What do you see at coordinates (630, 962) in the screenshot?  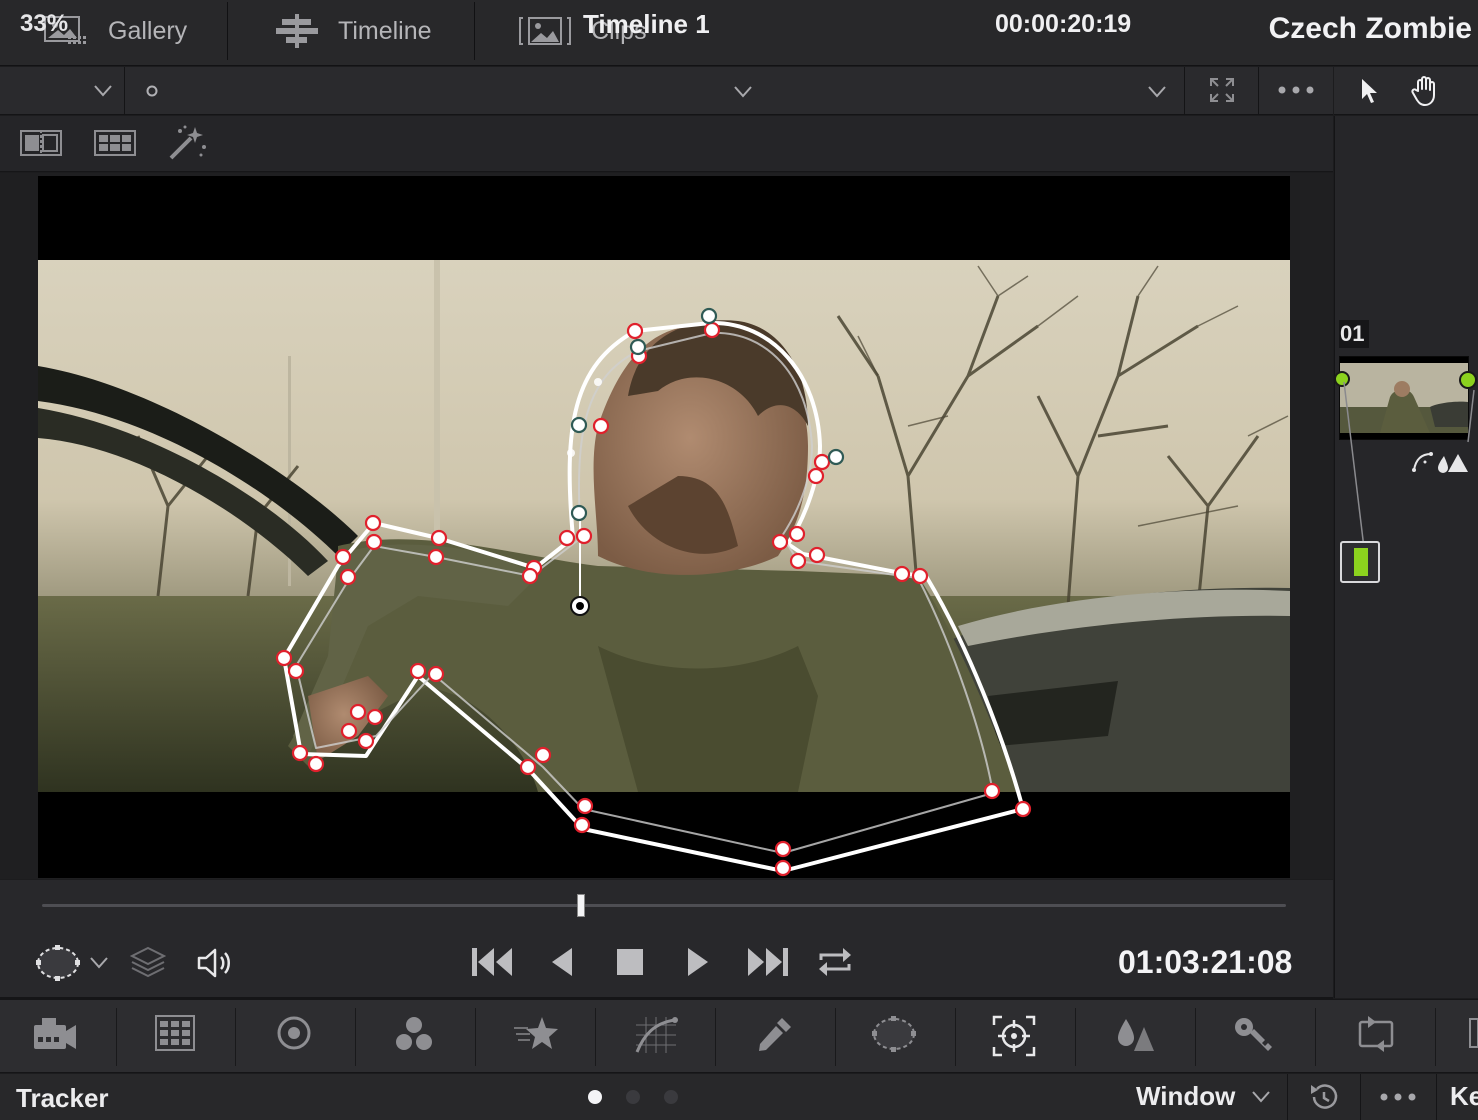 I see `stop-icon` at bounding box center [630, 962].